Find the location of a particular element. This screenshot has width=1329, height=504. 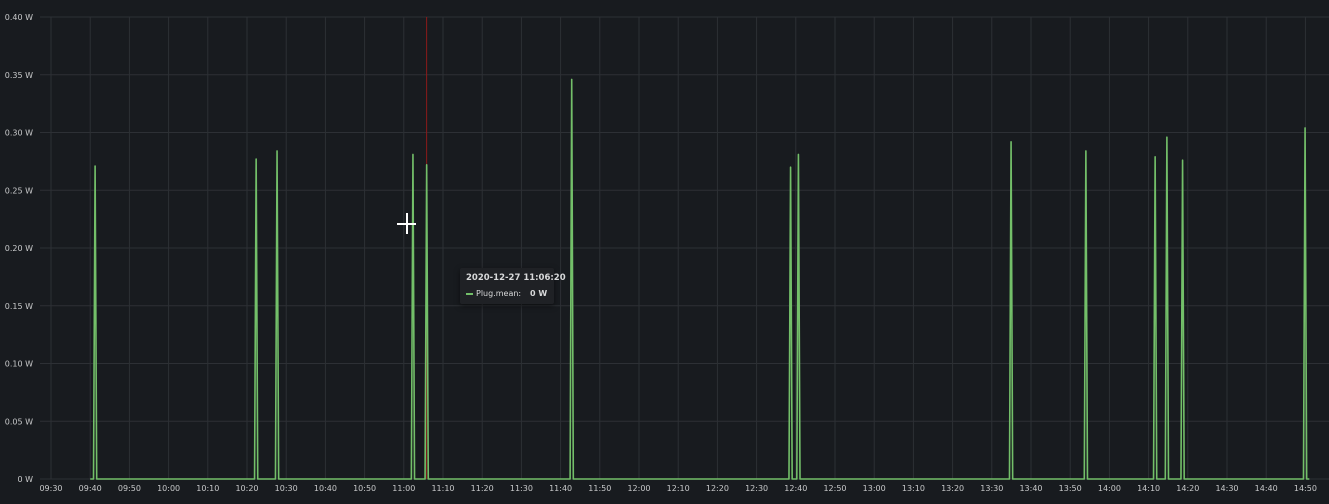

tooltip-time: 2020-12-27 11:06:20 is located at coordinates (516, 278).